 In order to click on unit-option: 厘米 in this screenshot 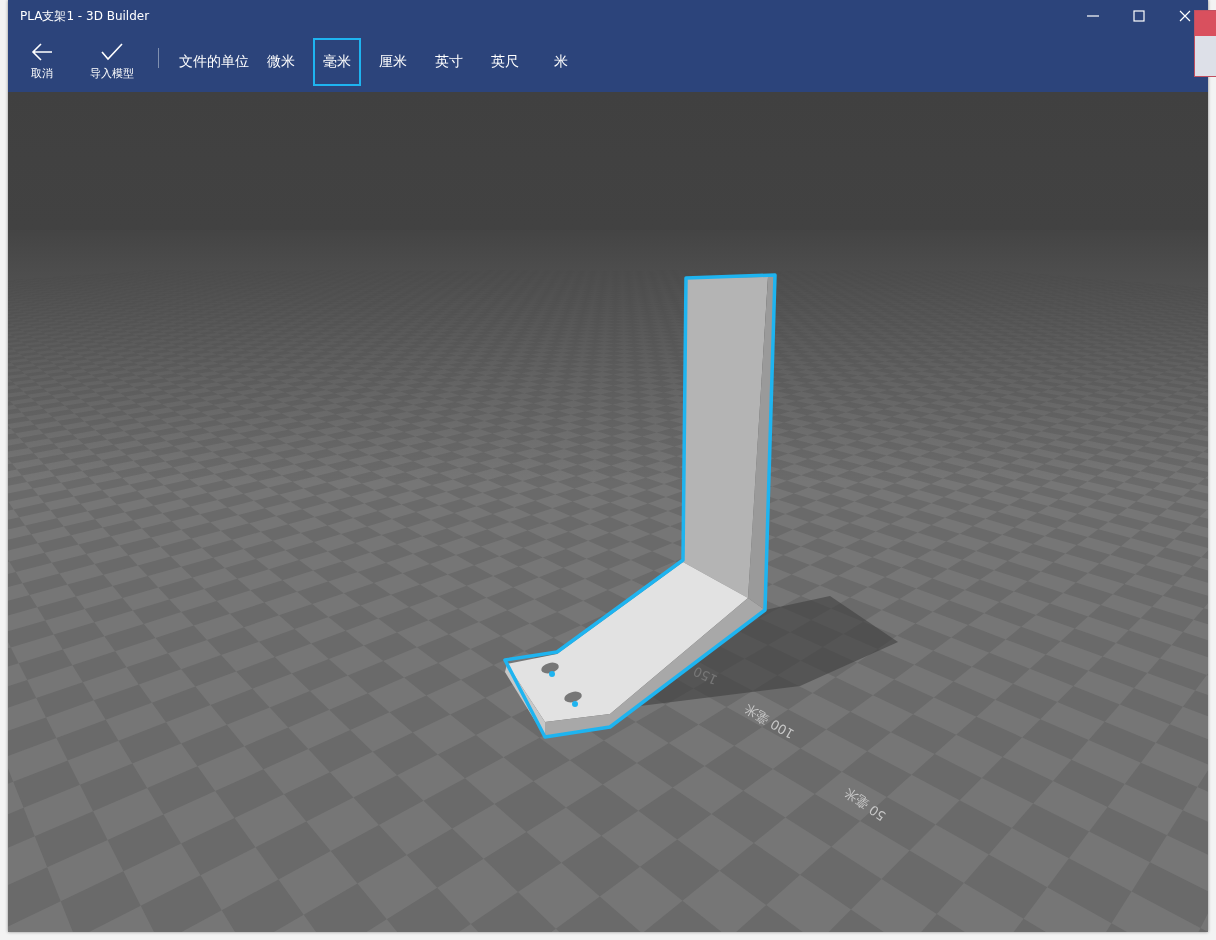, I will do `click(393, 62)`.